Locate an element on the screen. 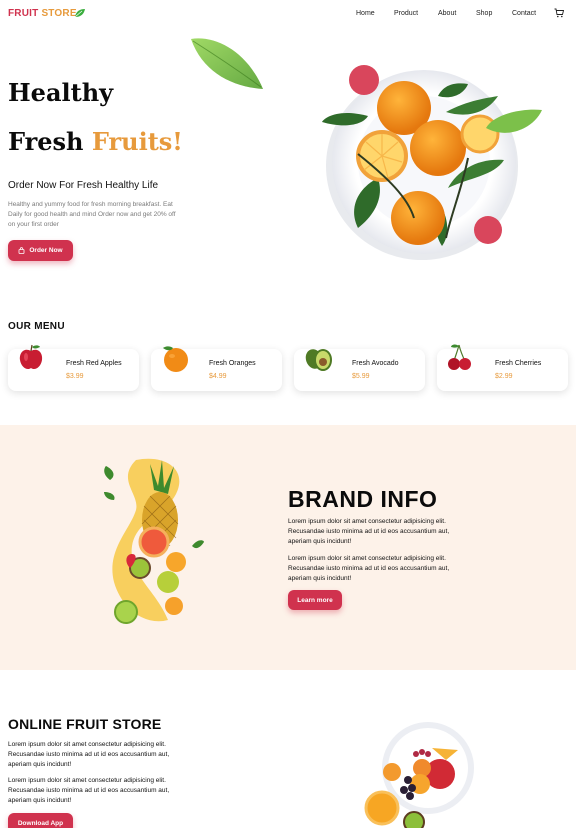 The height and width of the screenshot is (828, 576). red-apple-image is located at coordinates (31, 357).